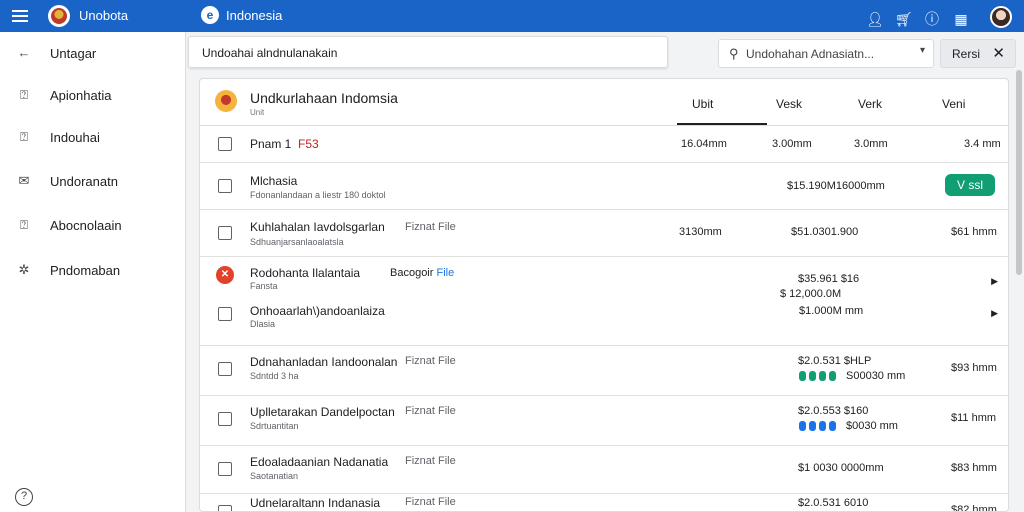 The height and width of the screenshot is (512, 1024). Describe the element at coordinates (81, 95) in the screenshot. I see `sidebar-item-label: Apionhatia` at that location.